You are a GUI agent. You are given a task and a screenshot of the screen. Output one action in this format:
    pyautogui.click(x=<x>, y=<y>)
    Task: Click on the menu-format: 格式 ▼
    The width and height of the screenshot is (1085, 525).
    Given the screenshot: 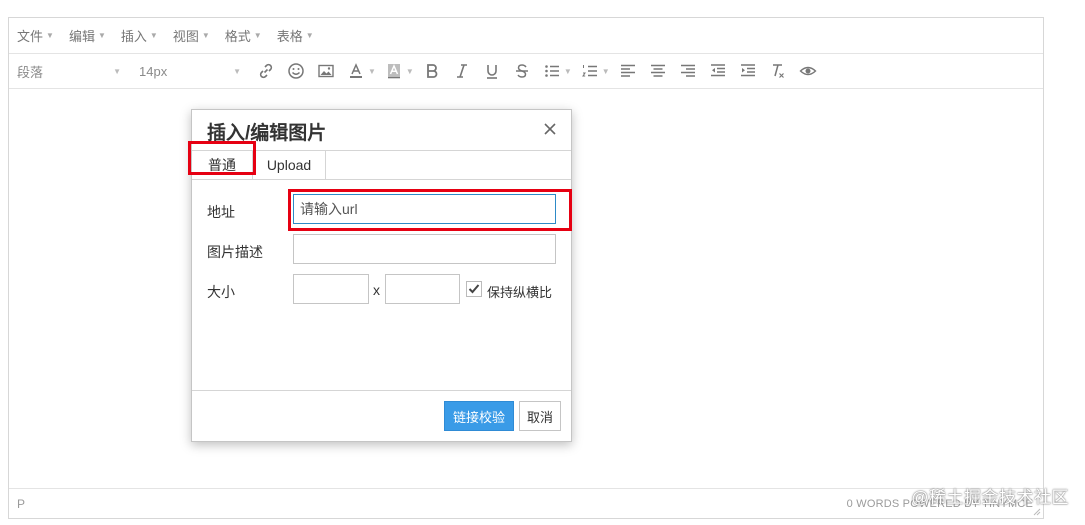 What is the action you would take?
    pyautogui.click(x=243, y=35)
    